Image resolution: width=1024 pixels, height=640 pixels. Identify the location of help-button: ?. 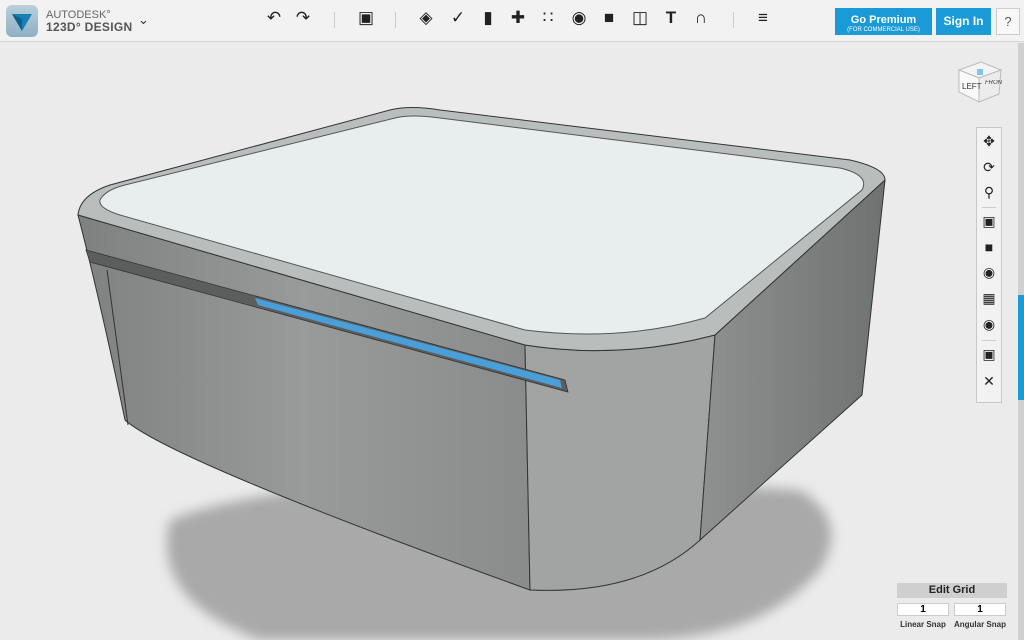
(1008, 21).